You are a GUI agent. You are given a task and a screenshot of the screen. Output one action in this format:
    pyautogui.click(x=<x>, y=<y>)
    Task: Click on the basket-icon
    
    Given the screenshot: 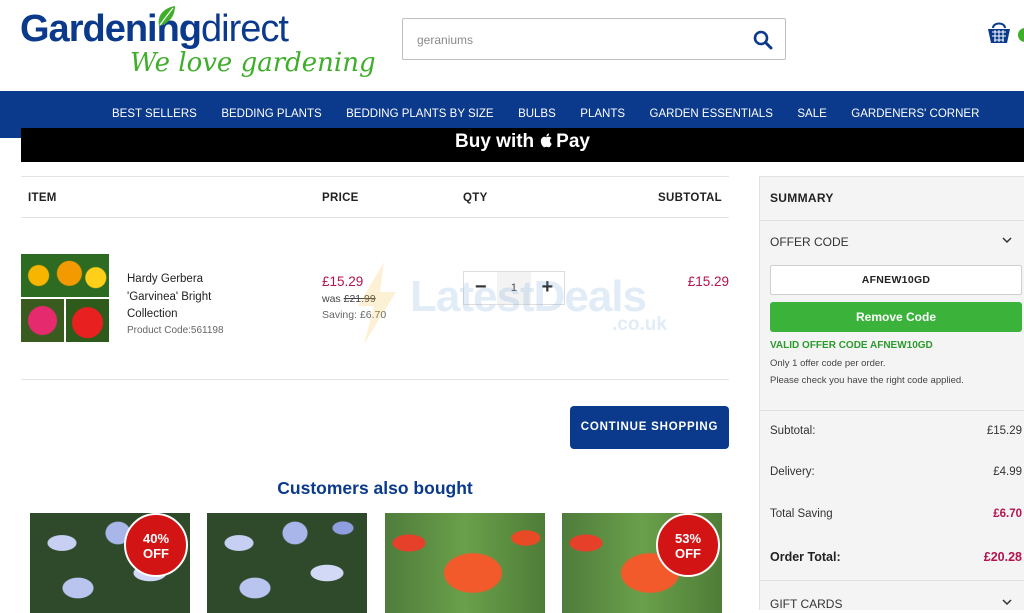 What is the action you would take?
    pyautogui.click(x=999, y=32)
    